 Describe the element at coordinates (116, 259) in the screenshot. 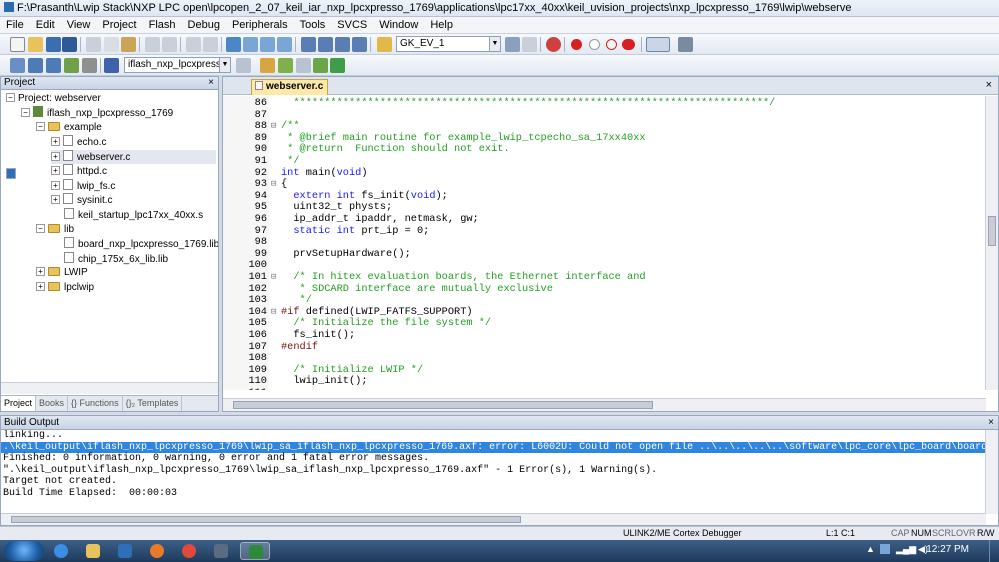

I see `tree-file: chip_175x_6x_lib.lib` at that location.